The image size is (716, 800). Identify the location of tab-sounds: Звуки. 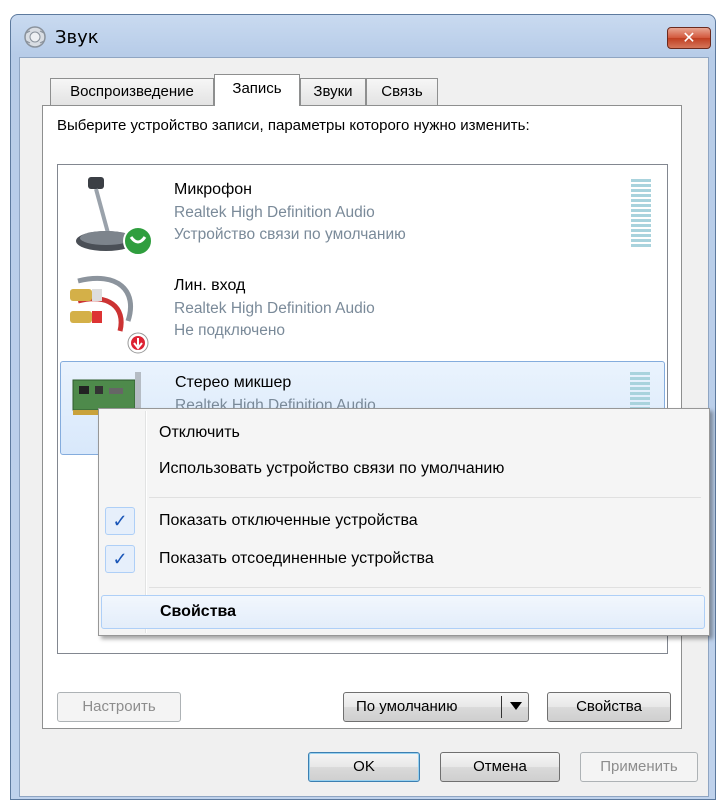
(333, 91).